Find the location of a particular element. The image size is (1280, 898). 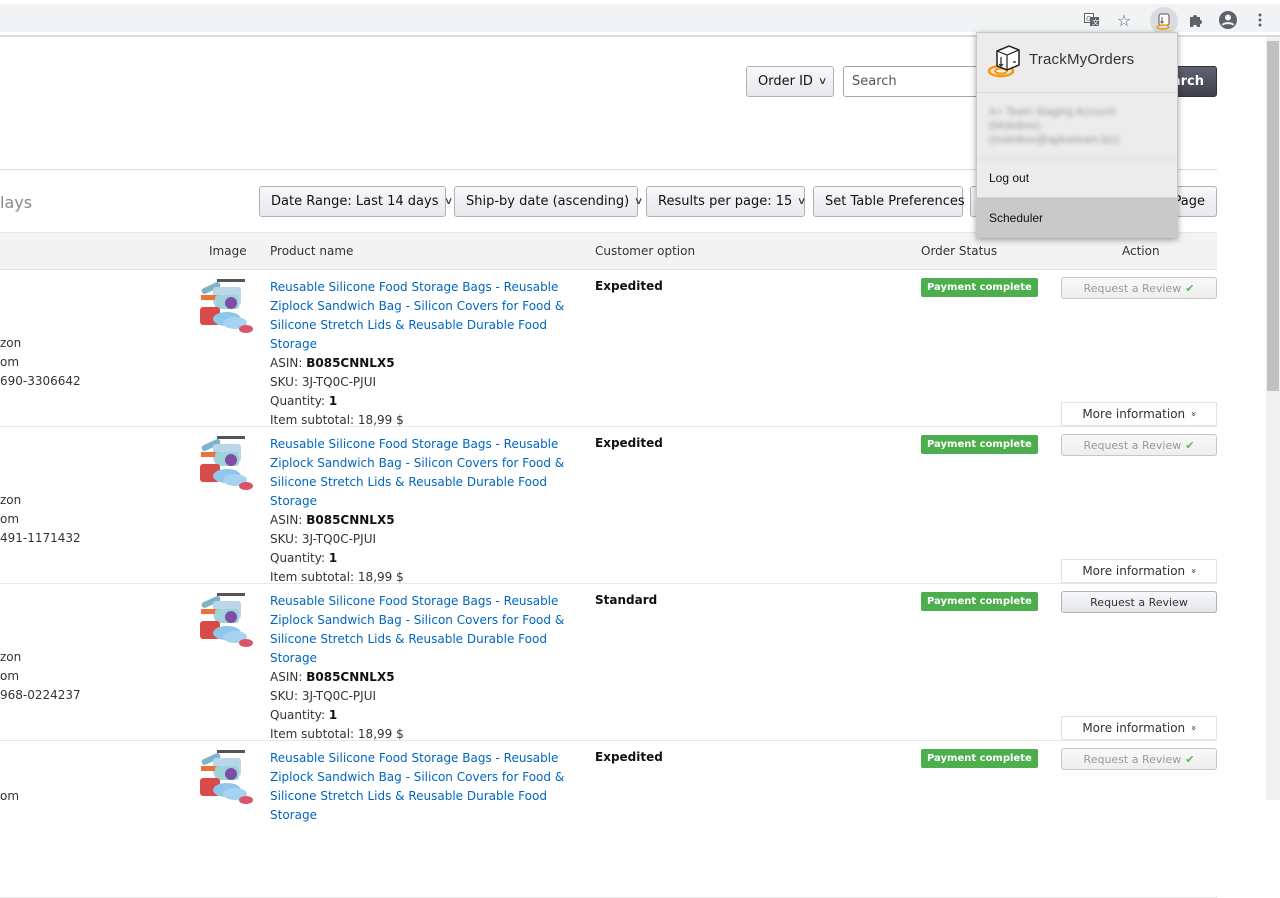

svg-text: 文 is located at coordinates (1095, 22).